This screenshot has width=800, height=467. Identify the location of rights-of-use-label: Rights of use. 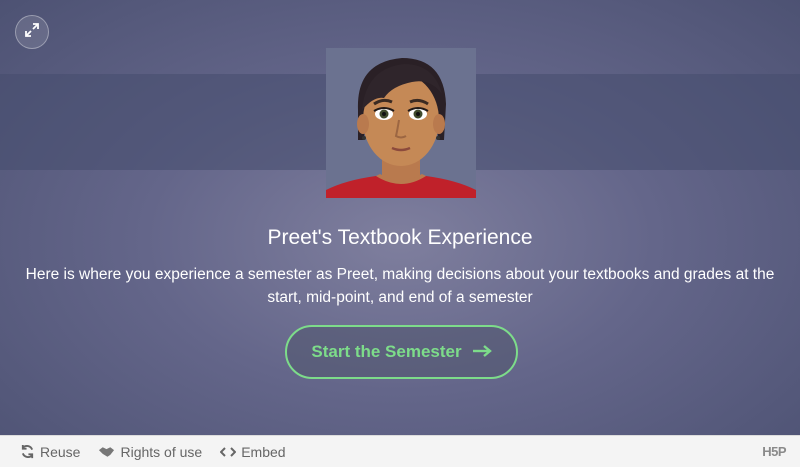
(161, 451).